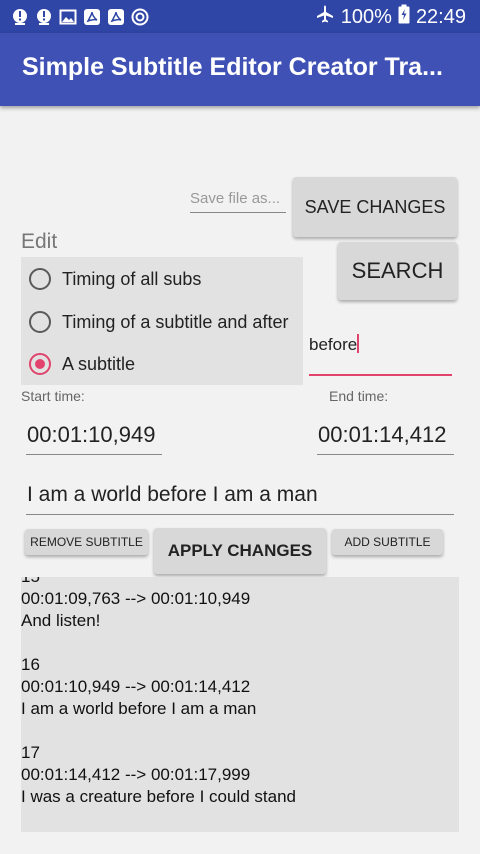 This screenshot has width=480, height=854. Describe the element at coordinates (175, 321) in the screenshot. I see `radio-option-label: Timing of a subtitle and after` at that location.